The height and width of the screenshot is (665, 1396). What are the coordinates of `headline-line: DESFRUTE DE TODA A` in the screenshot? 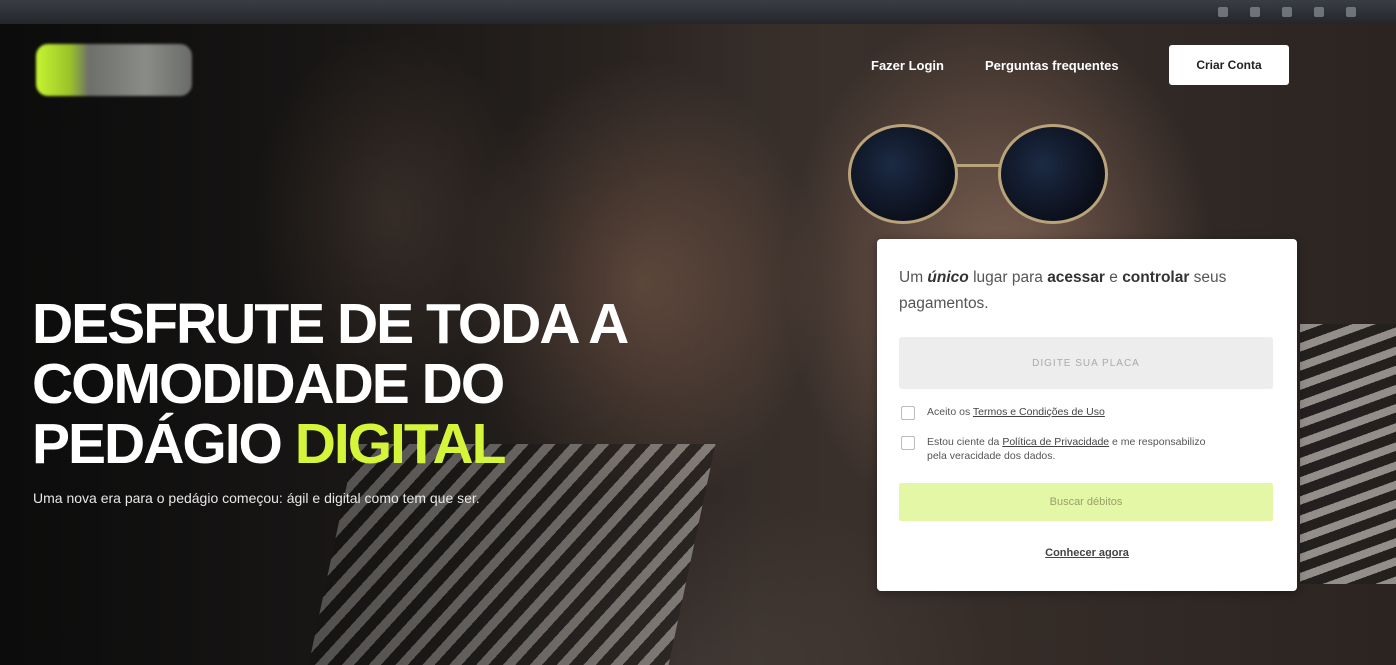 It's located at (330, 324).